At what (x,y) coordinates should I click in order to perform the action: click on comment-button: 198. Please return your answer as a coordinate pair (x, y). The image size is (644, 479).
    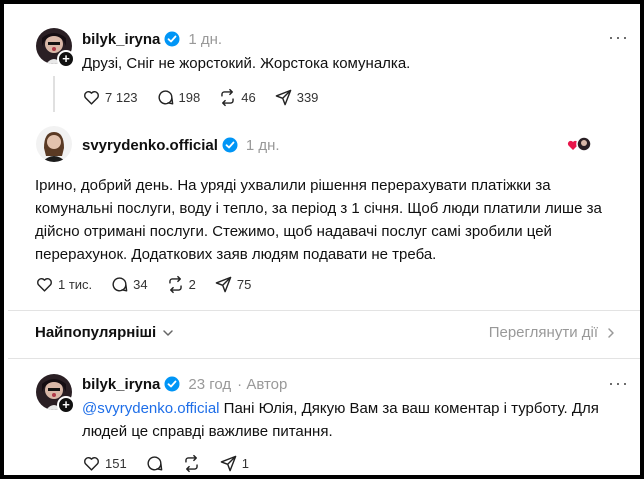
    Looking at the image, I should click on (178, 97).